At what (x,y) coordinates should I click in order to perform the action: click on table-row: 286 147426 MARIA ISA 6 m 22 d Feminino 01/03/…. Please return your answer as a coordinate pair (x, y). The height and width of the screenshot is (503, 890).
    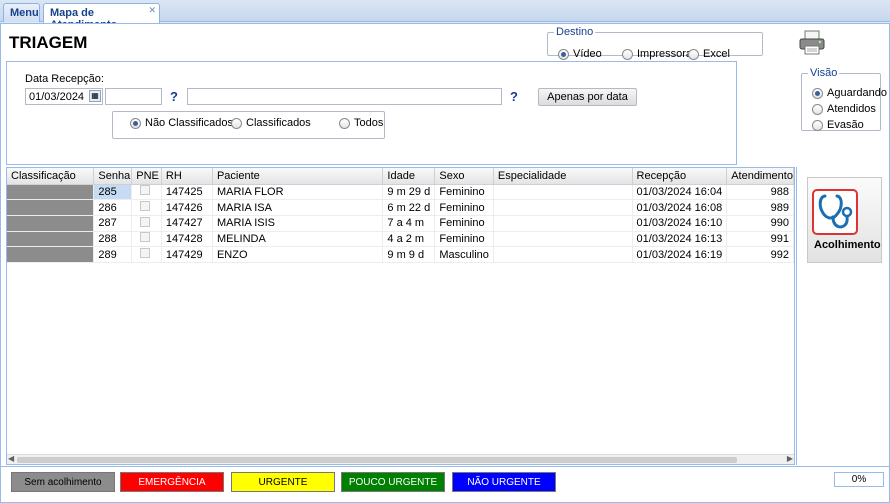
    Looking at the image, I should click on (400, 207).